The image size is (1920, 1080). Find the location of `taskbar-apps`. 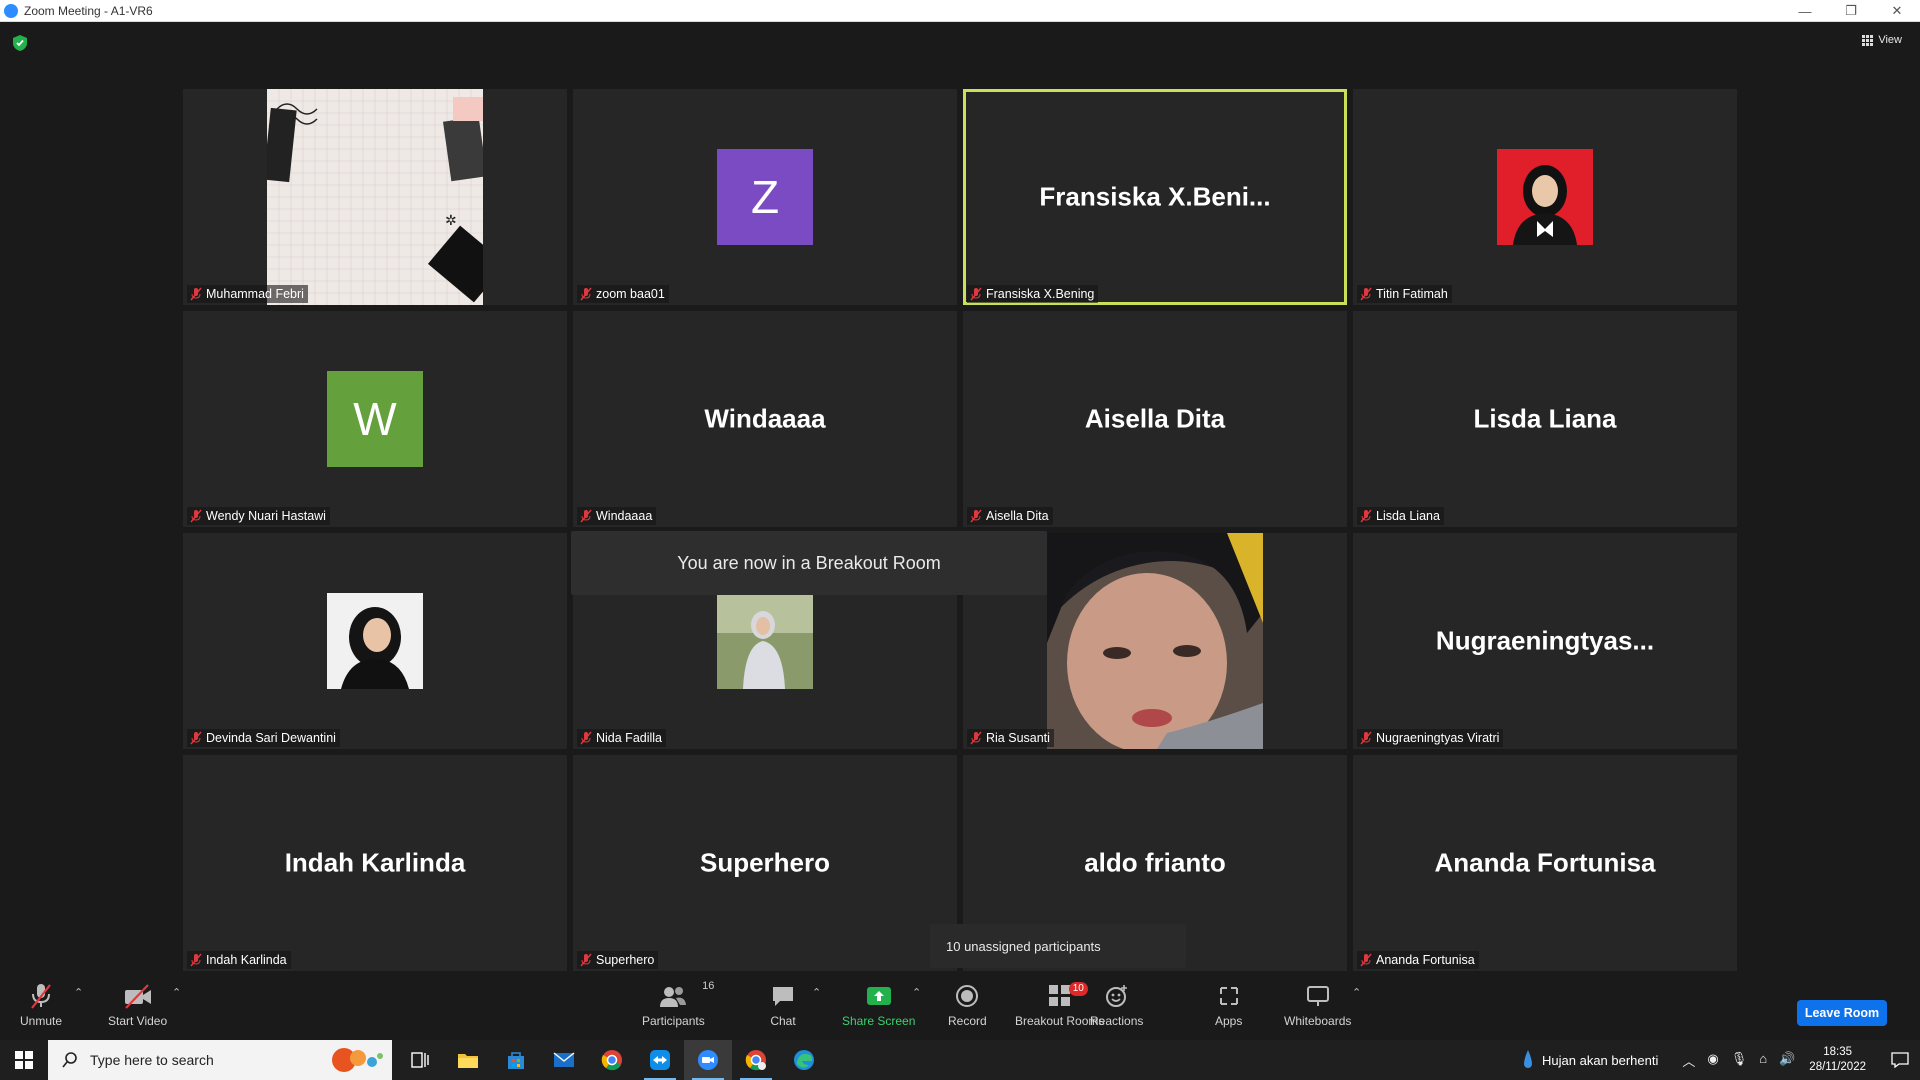

taskbar-apps is located at coordinates (612, 1060).